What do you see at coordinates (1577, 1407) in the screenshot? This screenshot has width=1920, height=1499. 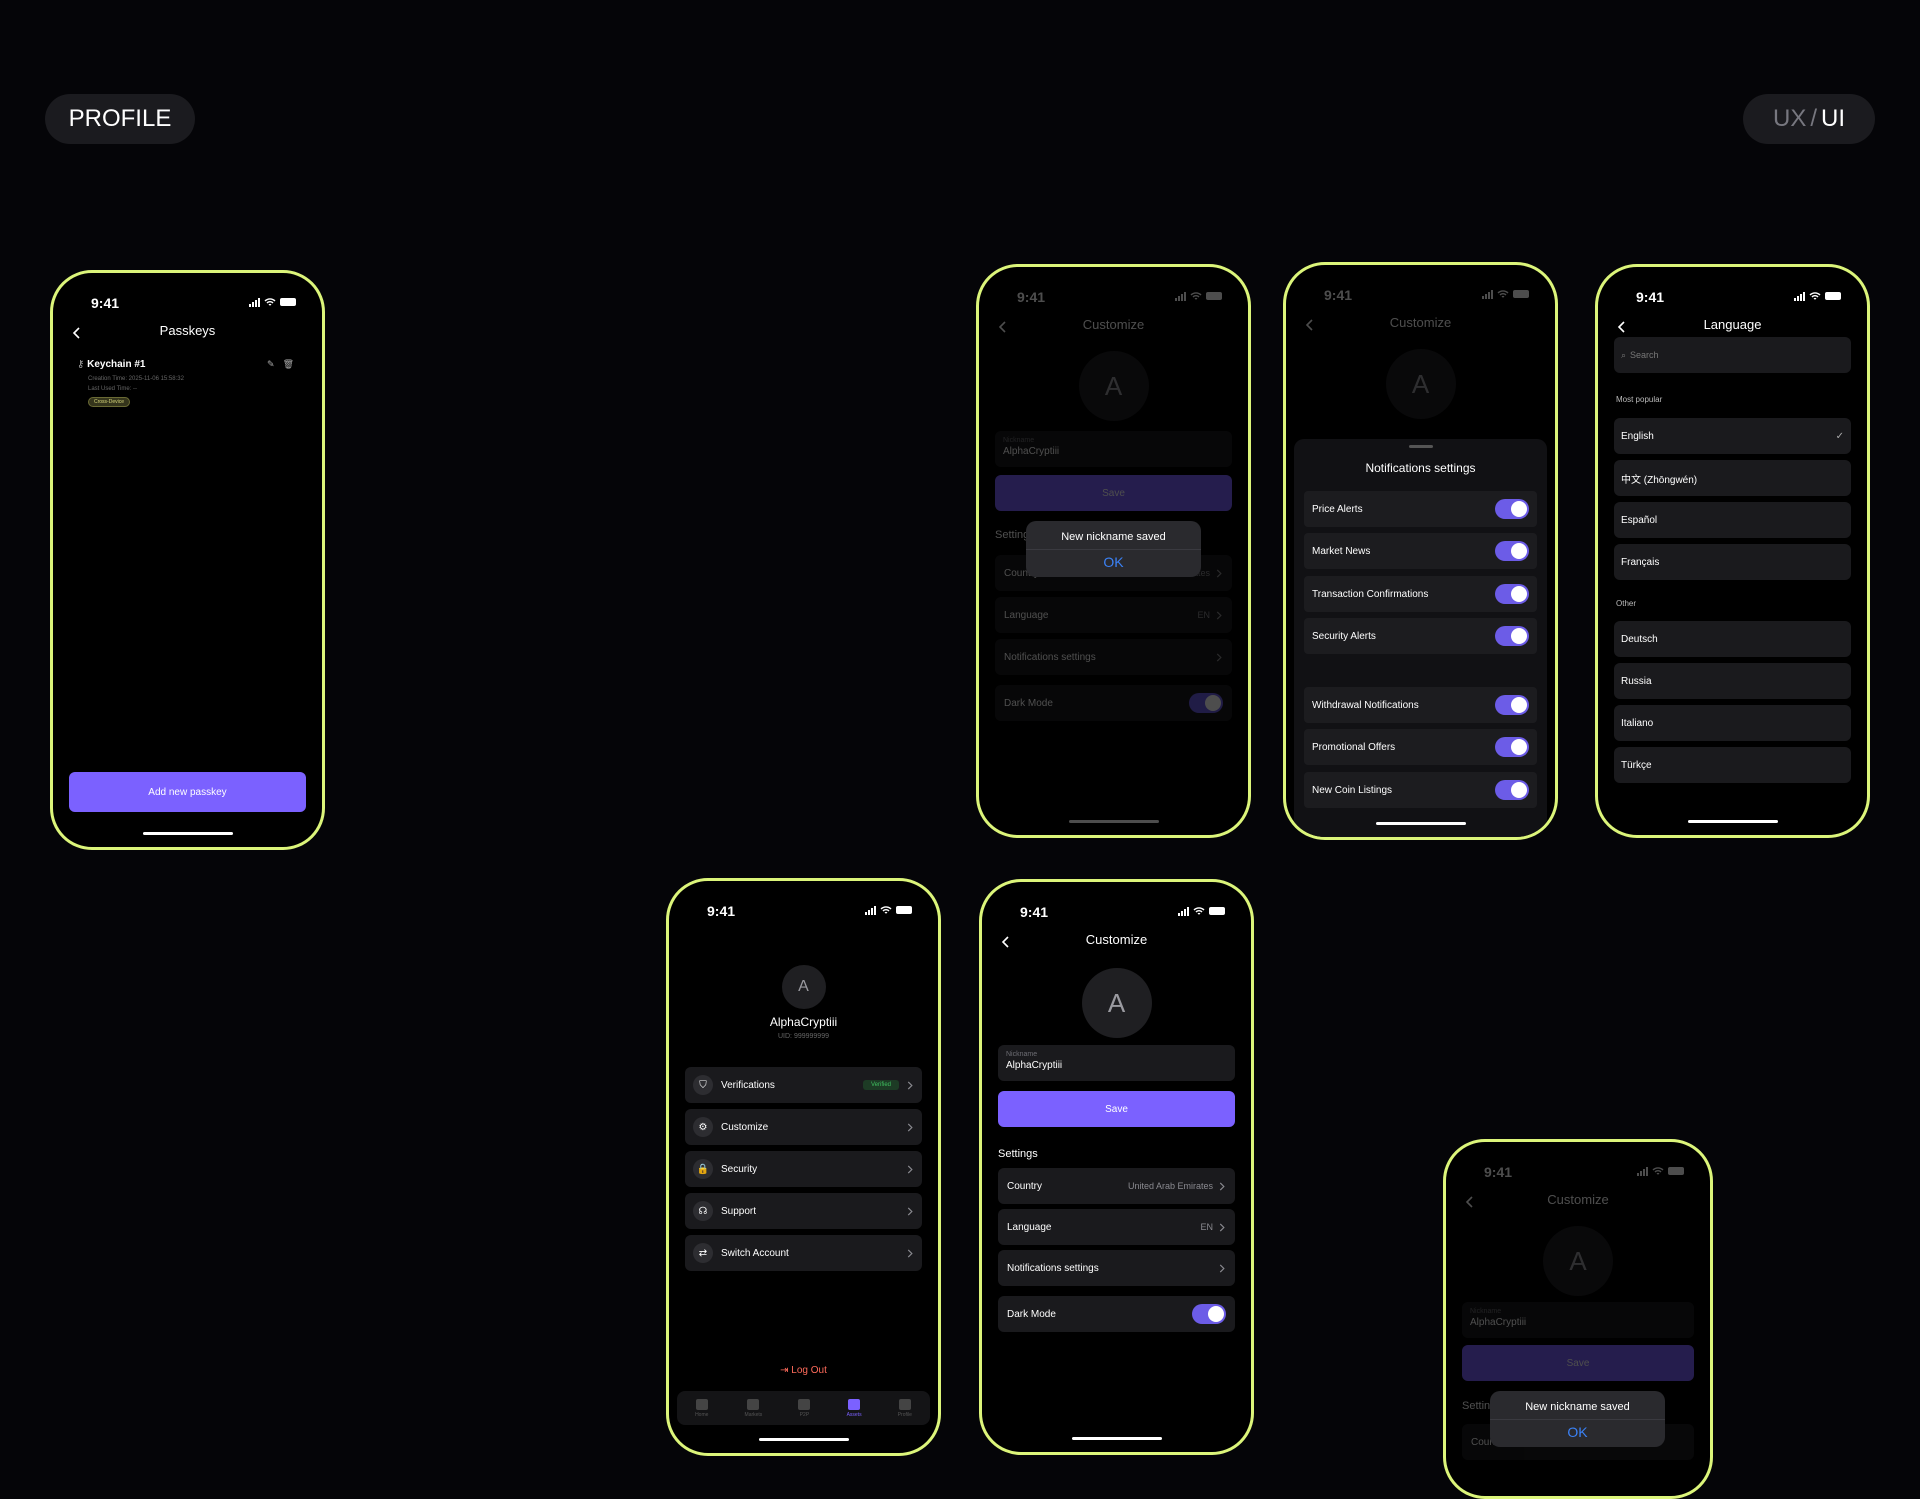 I see `dialog-message: New nickname saved` at bounding box center [1577, 1407].